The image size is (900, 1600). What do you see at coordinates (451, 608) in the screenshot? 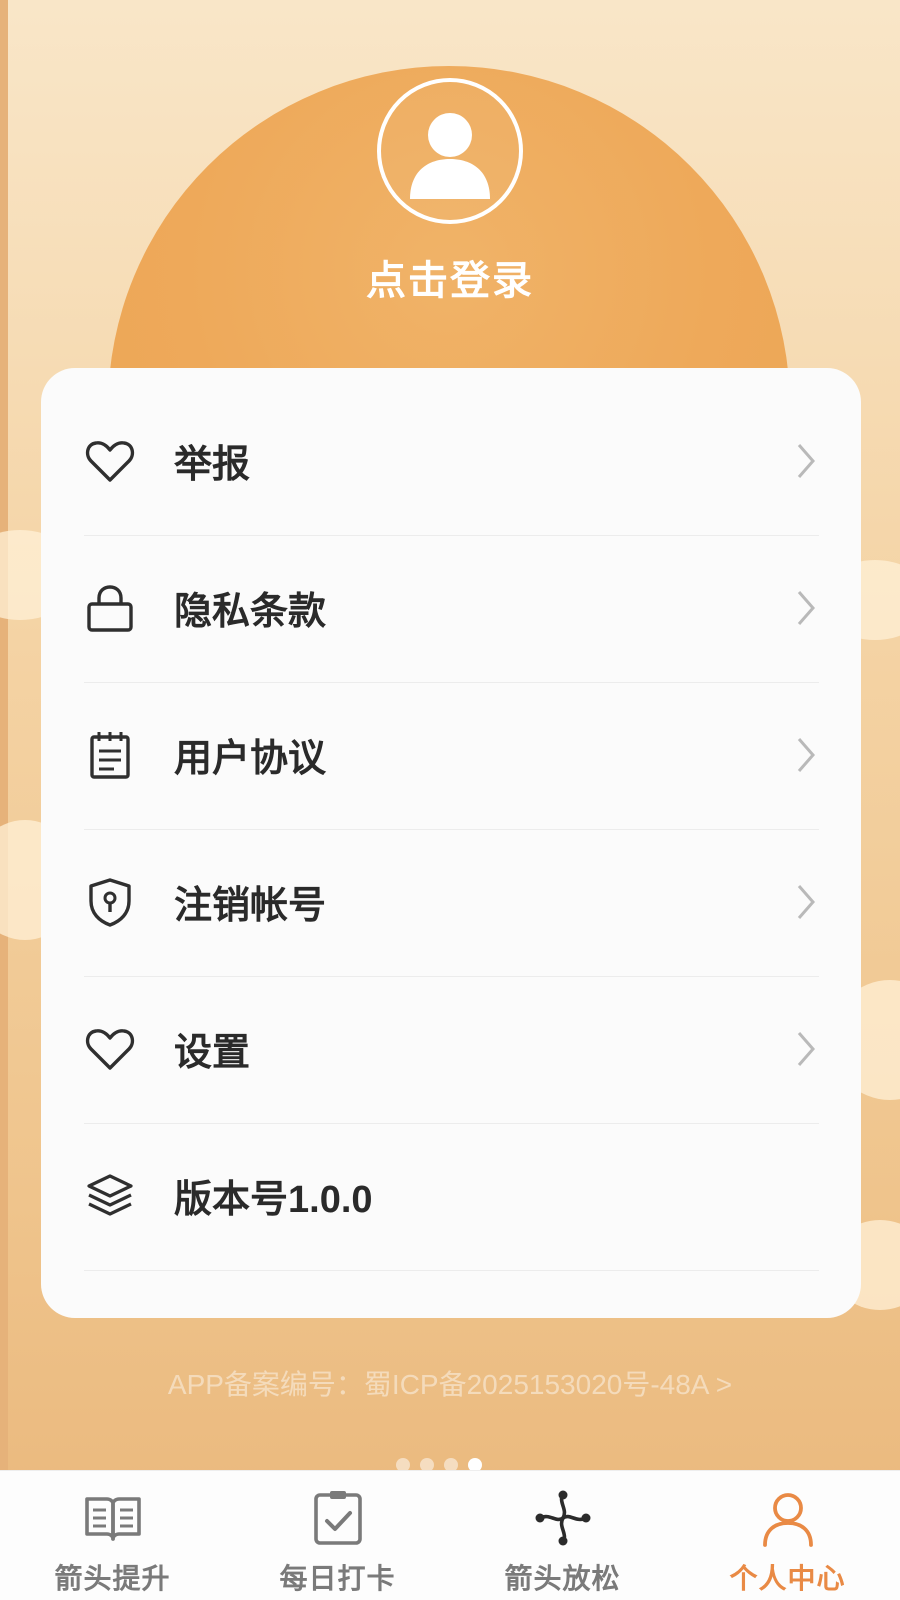
I see `menu-item-privacy: 隐私条款` at bounding box center [451, 608].